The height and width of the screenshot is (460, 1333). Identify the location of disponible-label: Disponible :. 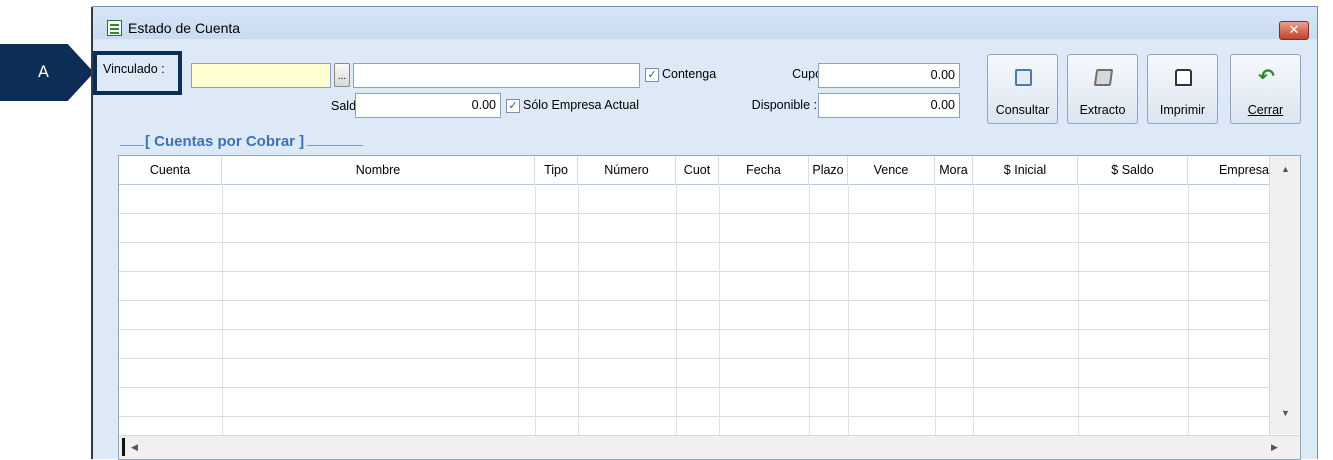
(784, 105).